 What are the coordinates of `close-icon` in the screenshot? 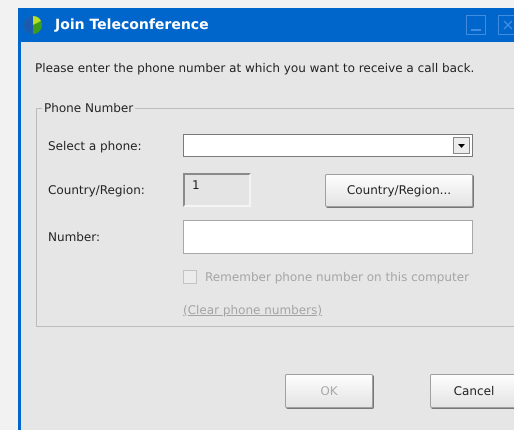 It's located at (508, 25).